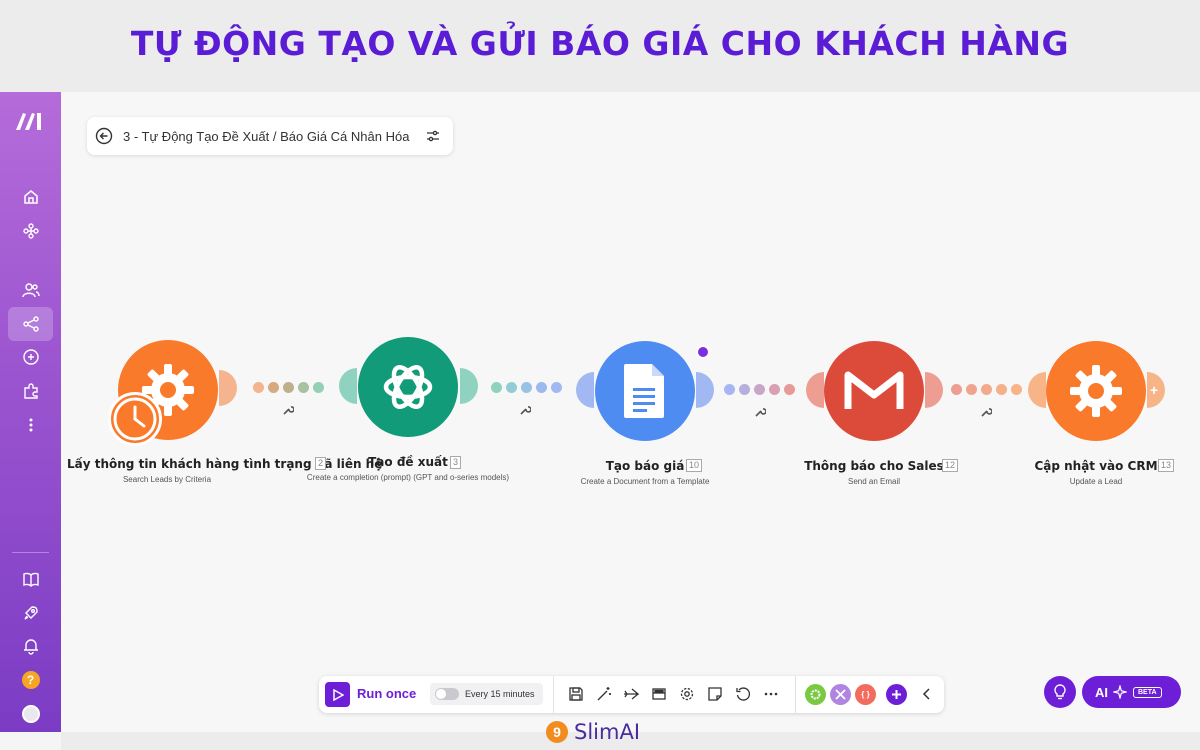  I want to click on gmail-icon, so click(874, 390).